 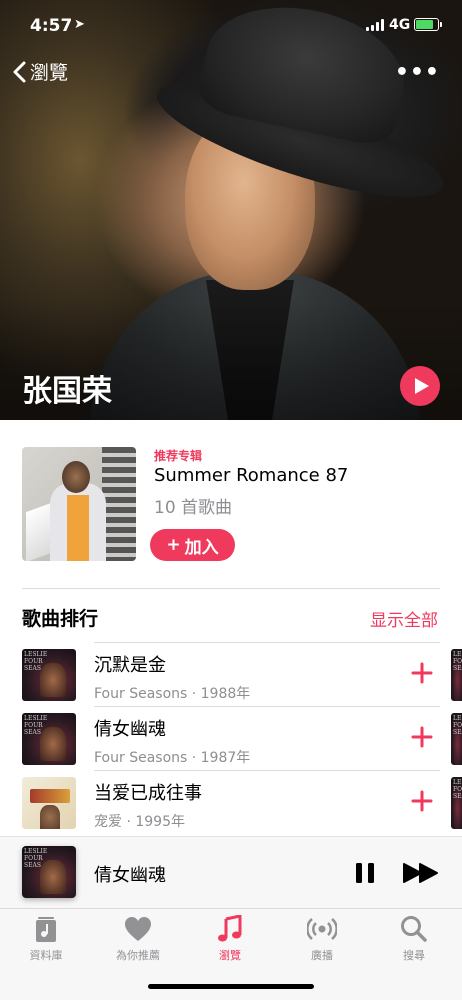 What do you see at coordinates (428, 24) in the screenshot?
I see `battery-icon` at bounding box center [428, 24].